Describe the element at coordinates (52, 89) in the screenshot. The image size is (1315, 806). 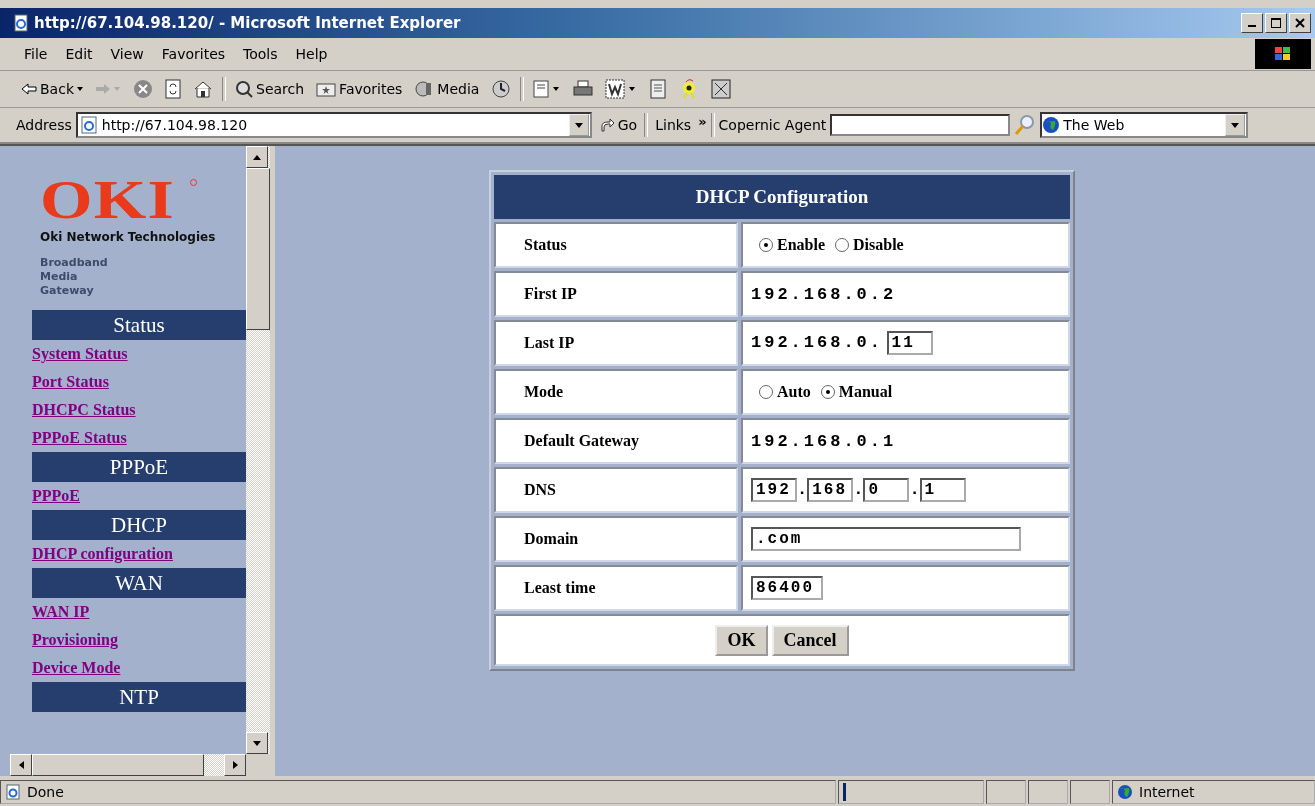
I see `back-button: Back` at that location.